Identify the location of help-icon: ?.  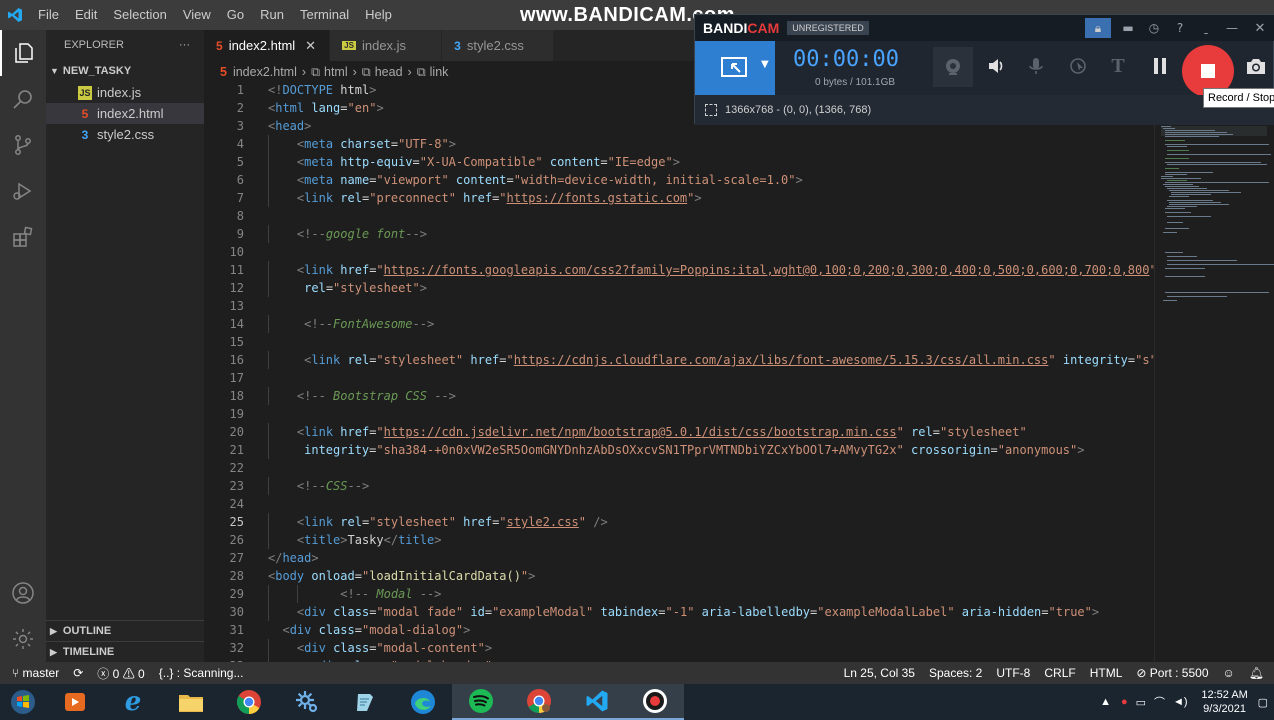
(1180, 28).